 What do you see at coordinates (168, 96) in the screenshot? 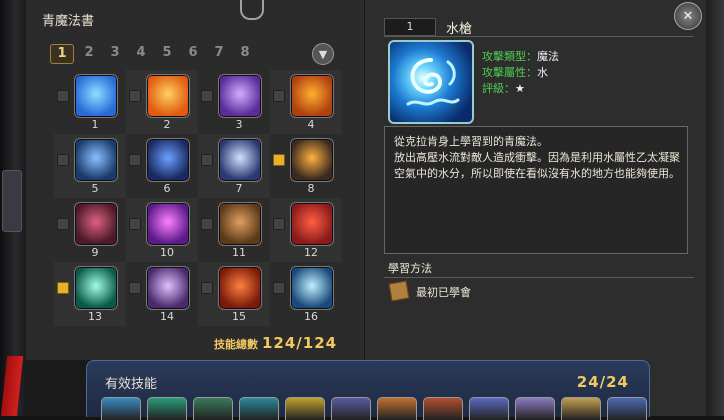
I see `fire-burst-icon` at bounding box center [168, 96].